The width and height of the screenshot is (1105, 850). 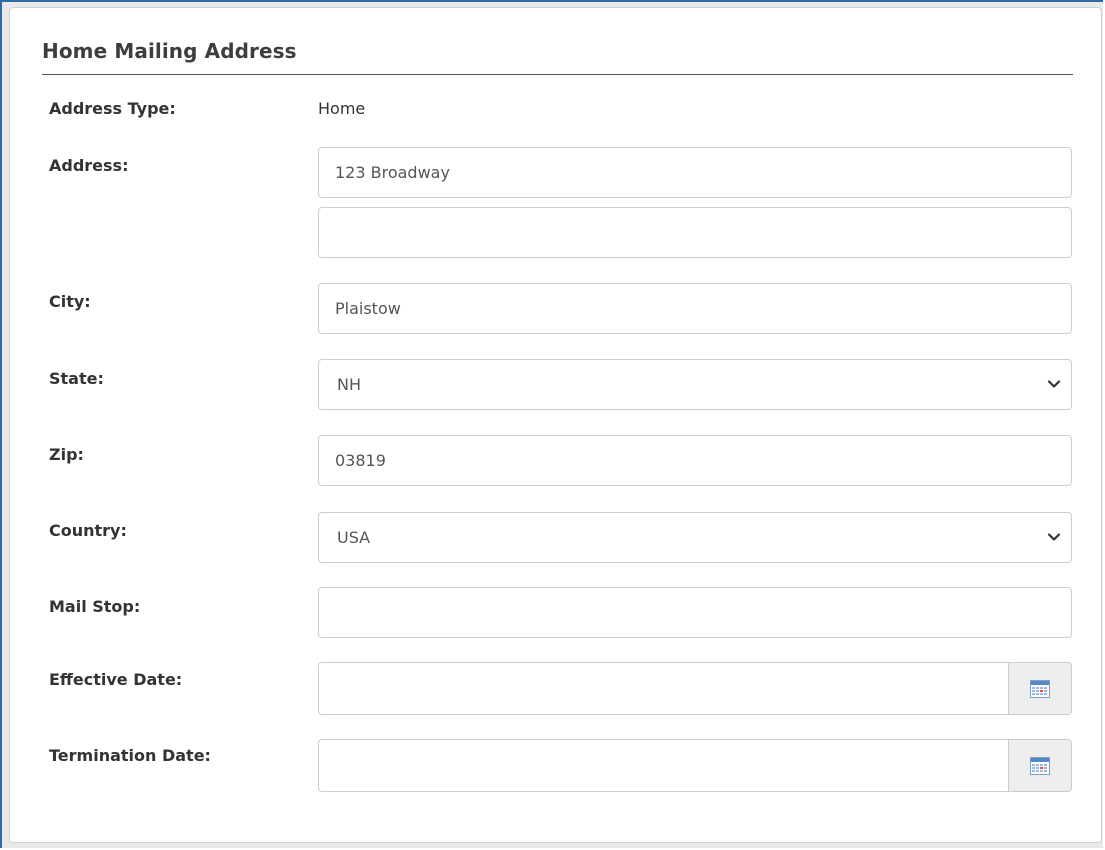 I want to click on effective-date-group, so click(x=695, y=688).